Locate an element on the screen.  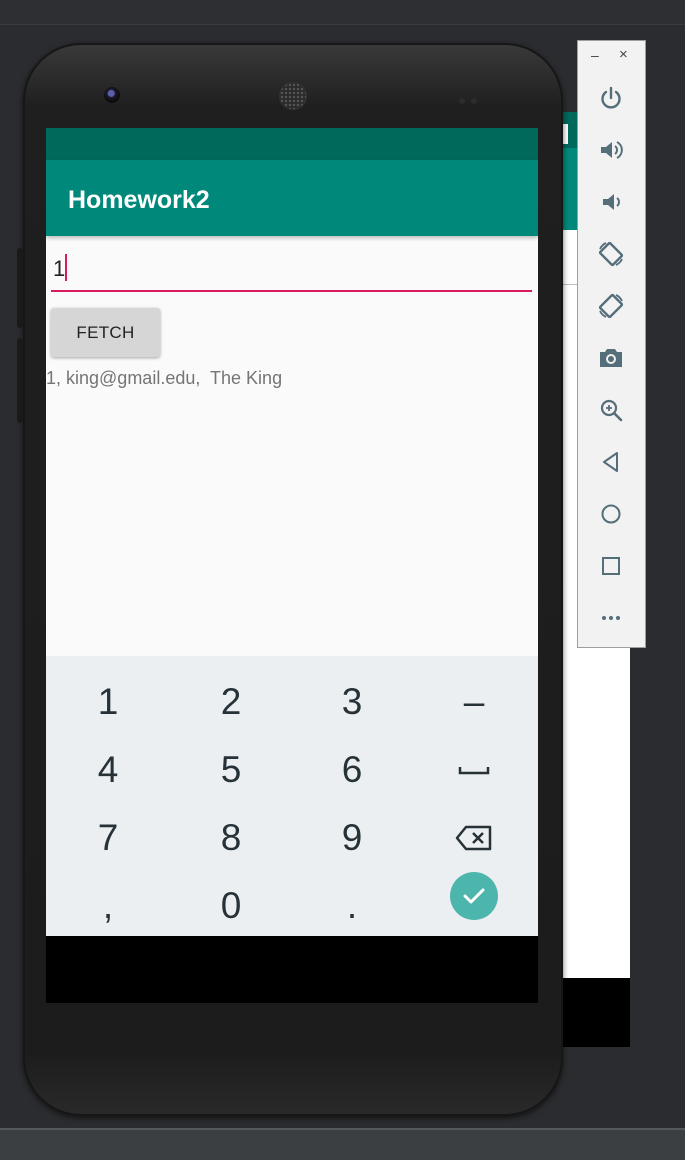
volume-rocker is located at coordinates (20, 288).